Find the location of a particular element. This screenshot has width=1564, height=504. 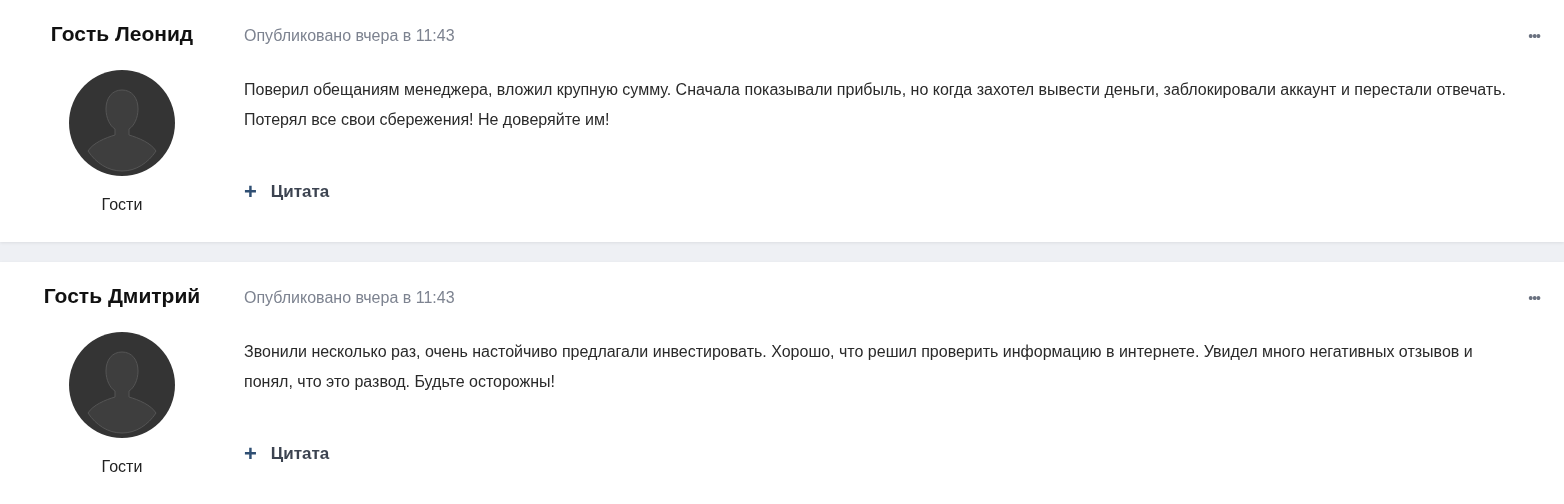

author-name: Гость Леонид is located at coordinates (122, 34).